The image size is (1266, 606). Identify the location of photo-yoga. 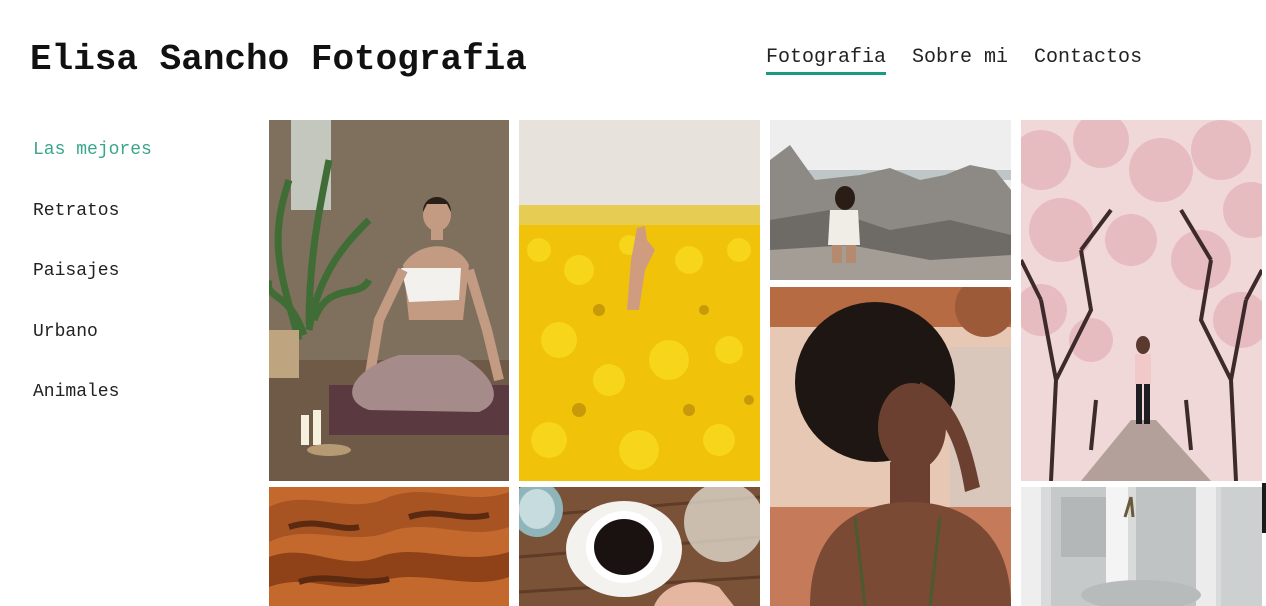
(389, 300).